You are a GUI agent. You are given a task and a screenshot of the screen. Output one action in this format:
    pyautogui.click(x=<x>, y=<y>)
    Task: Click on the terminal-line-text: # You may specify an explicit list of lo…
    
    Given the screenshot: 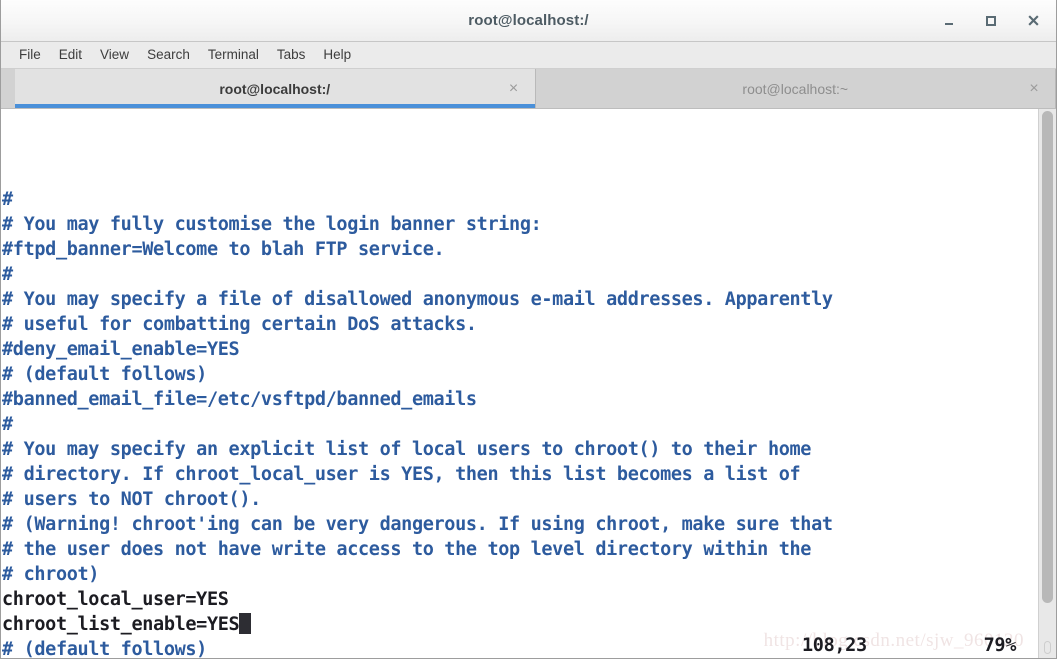 What is the action you would take?
    pyautogui.click(x=407, y=449)
    